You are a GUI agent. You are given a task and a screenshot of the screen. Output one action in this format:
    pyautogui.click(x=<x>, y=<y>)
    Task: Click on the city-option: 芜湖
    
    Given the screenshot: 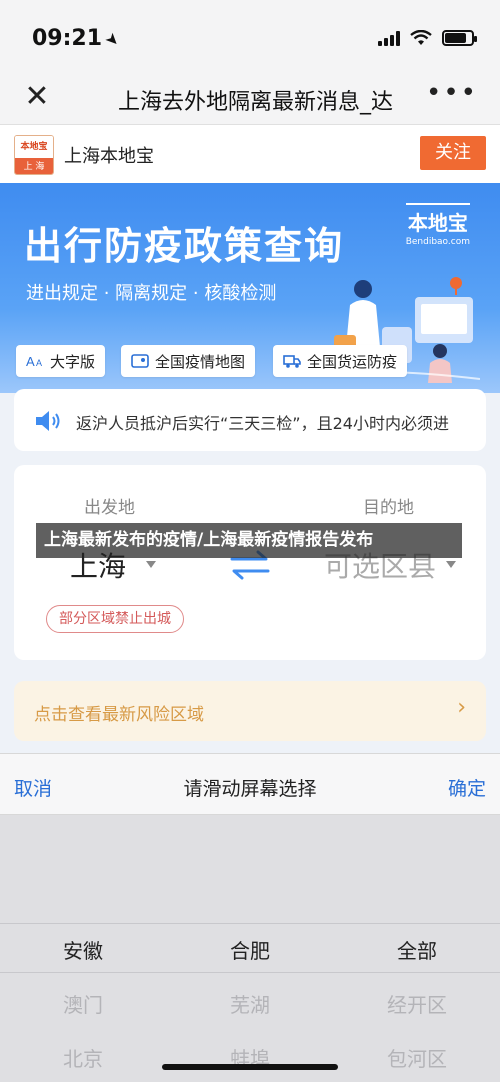 What is the action you would take?
    pyautogui.click(x=250, y=1003)
    